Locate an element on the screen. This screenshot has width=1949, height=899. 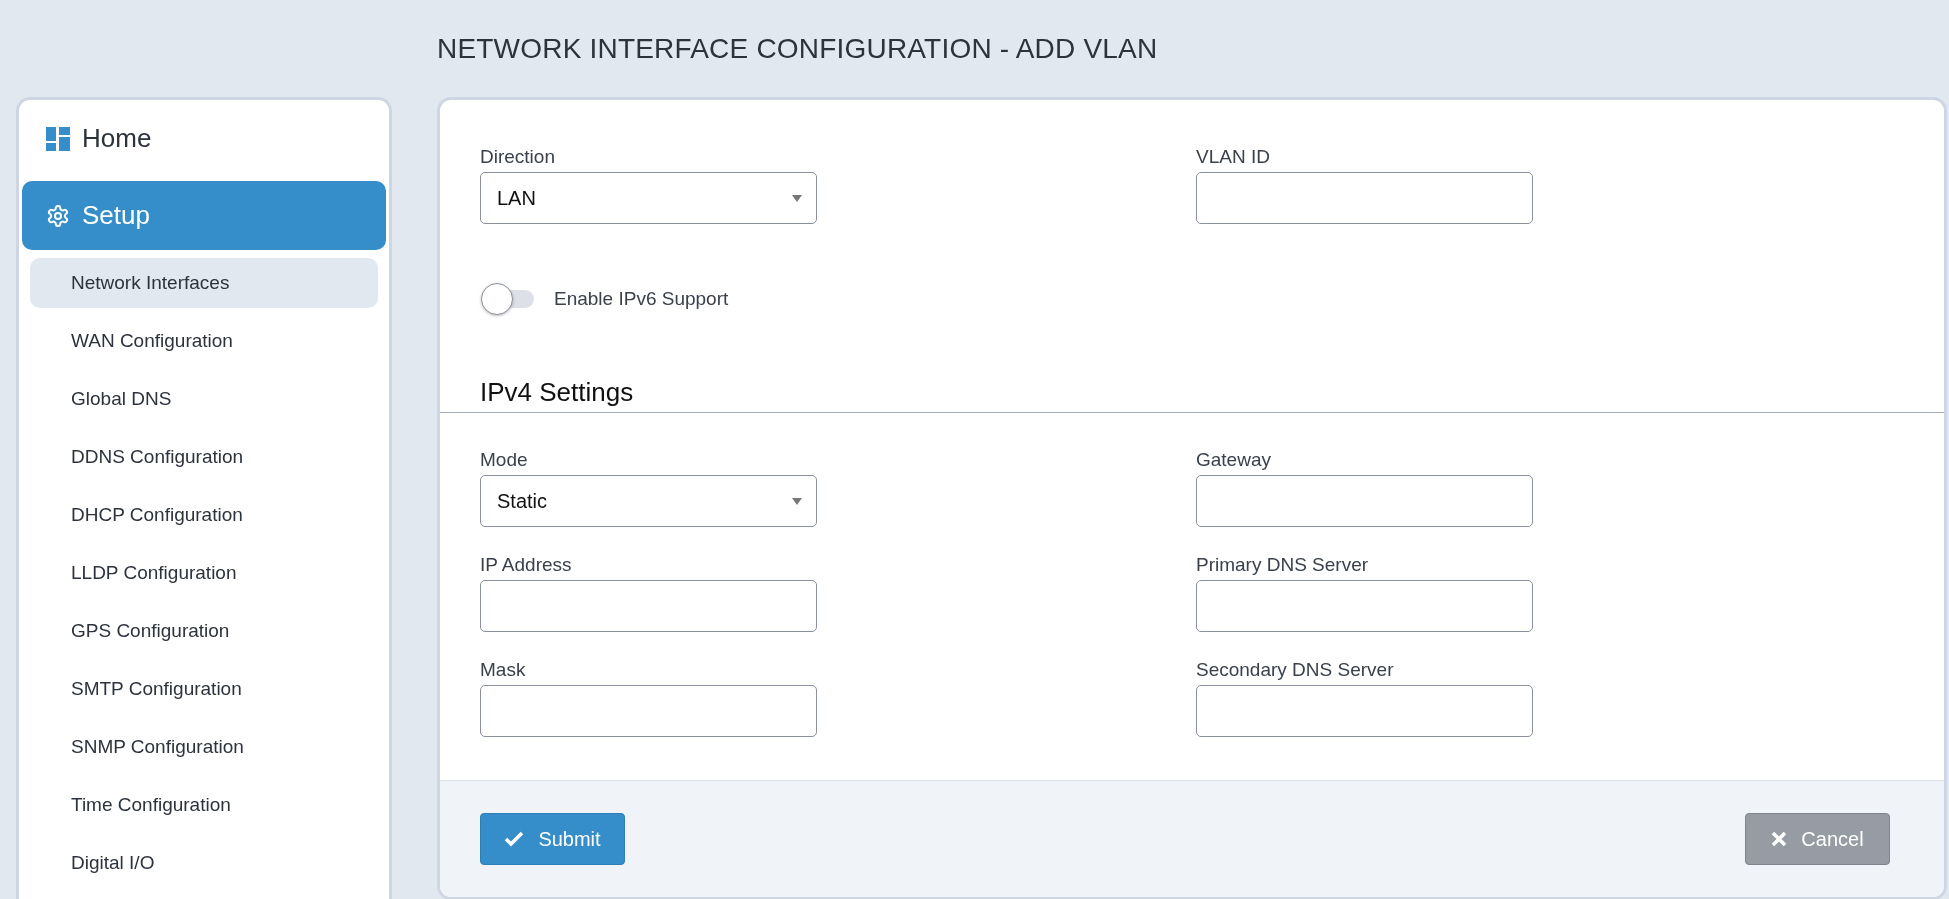
submit-button: Submit is located at coordinates (552, 839).